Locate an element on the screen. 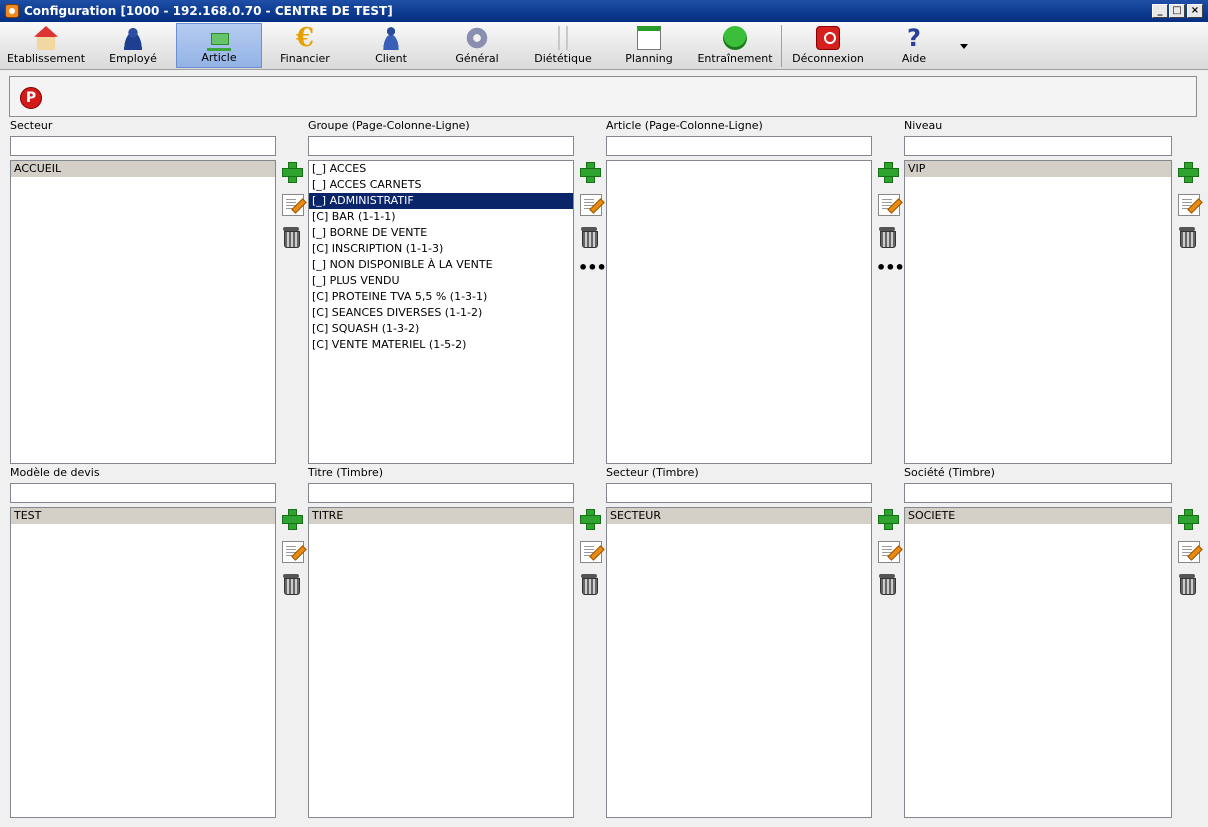  niveau-add-icon is located at coordinates (1187, 171).